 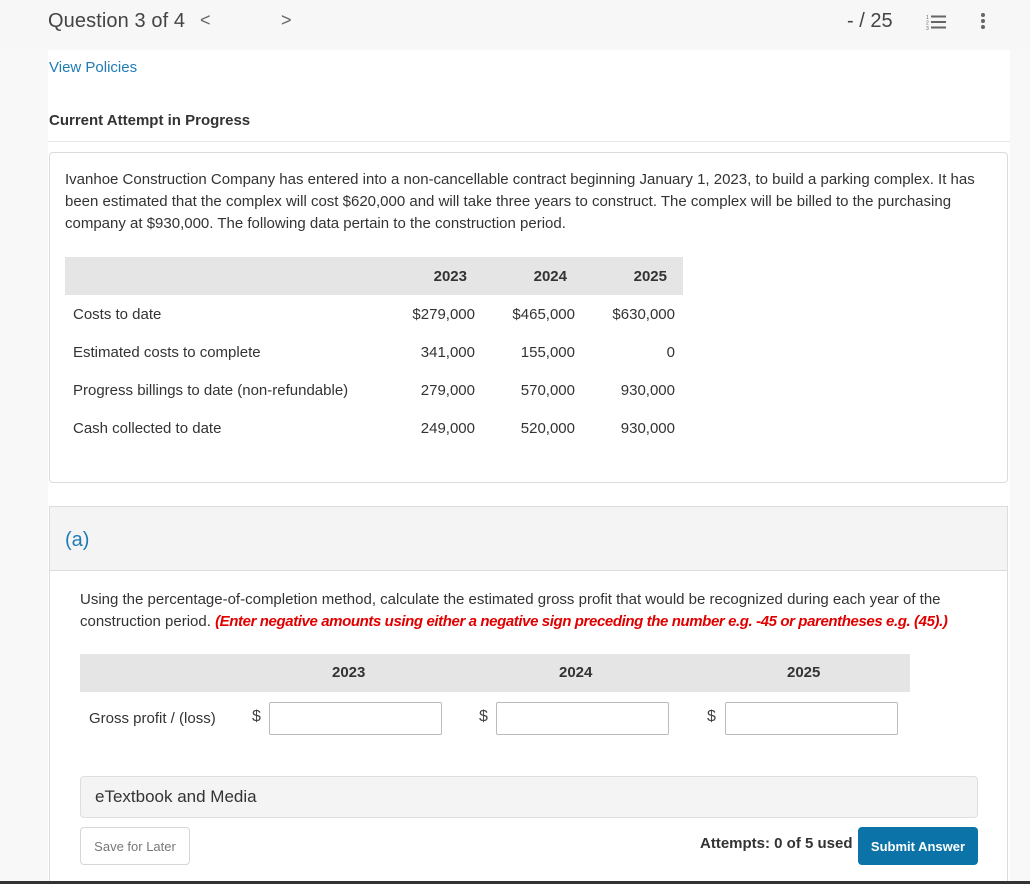 I want to click on part-label: (a), so click(x=77, y=540).